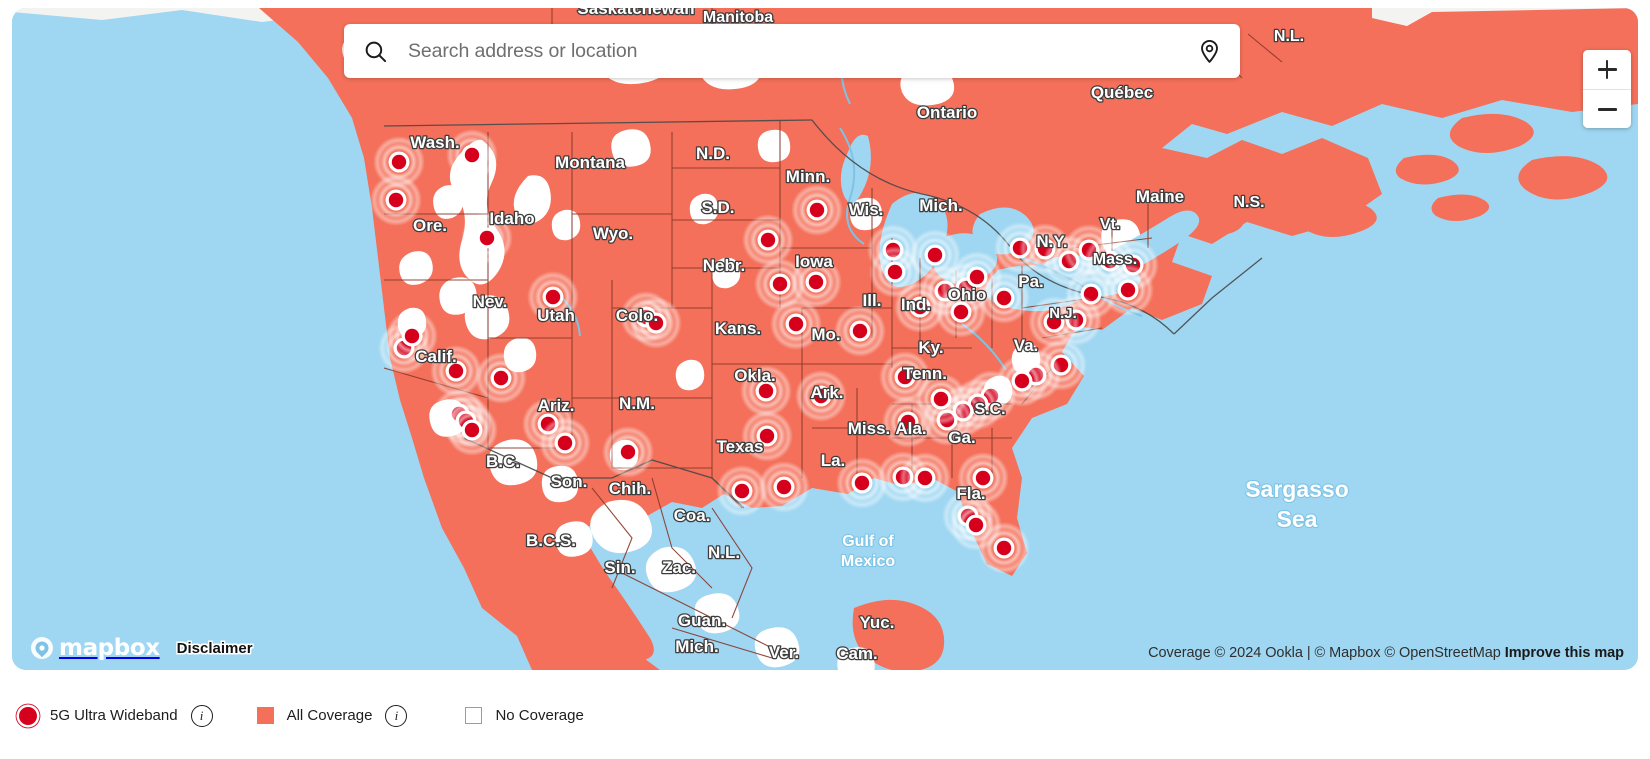 The image size is (1650, 759). I want to click on minus-icon, so click(1607, 109).